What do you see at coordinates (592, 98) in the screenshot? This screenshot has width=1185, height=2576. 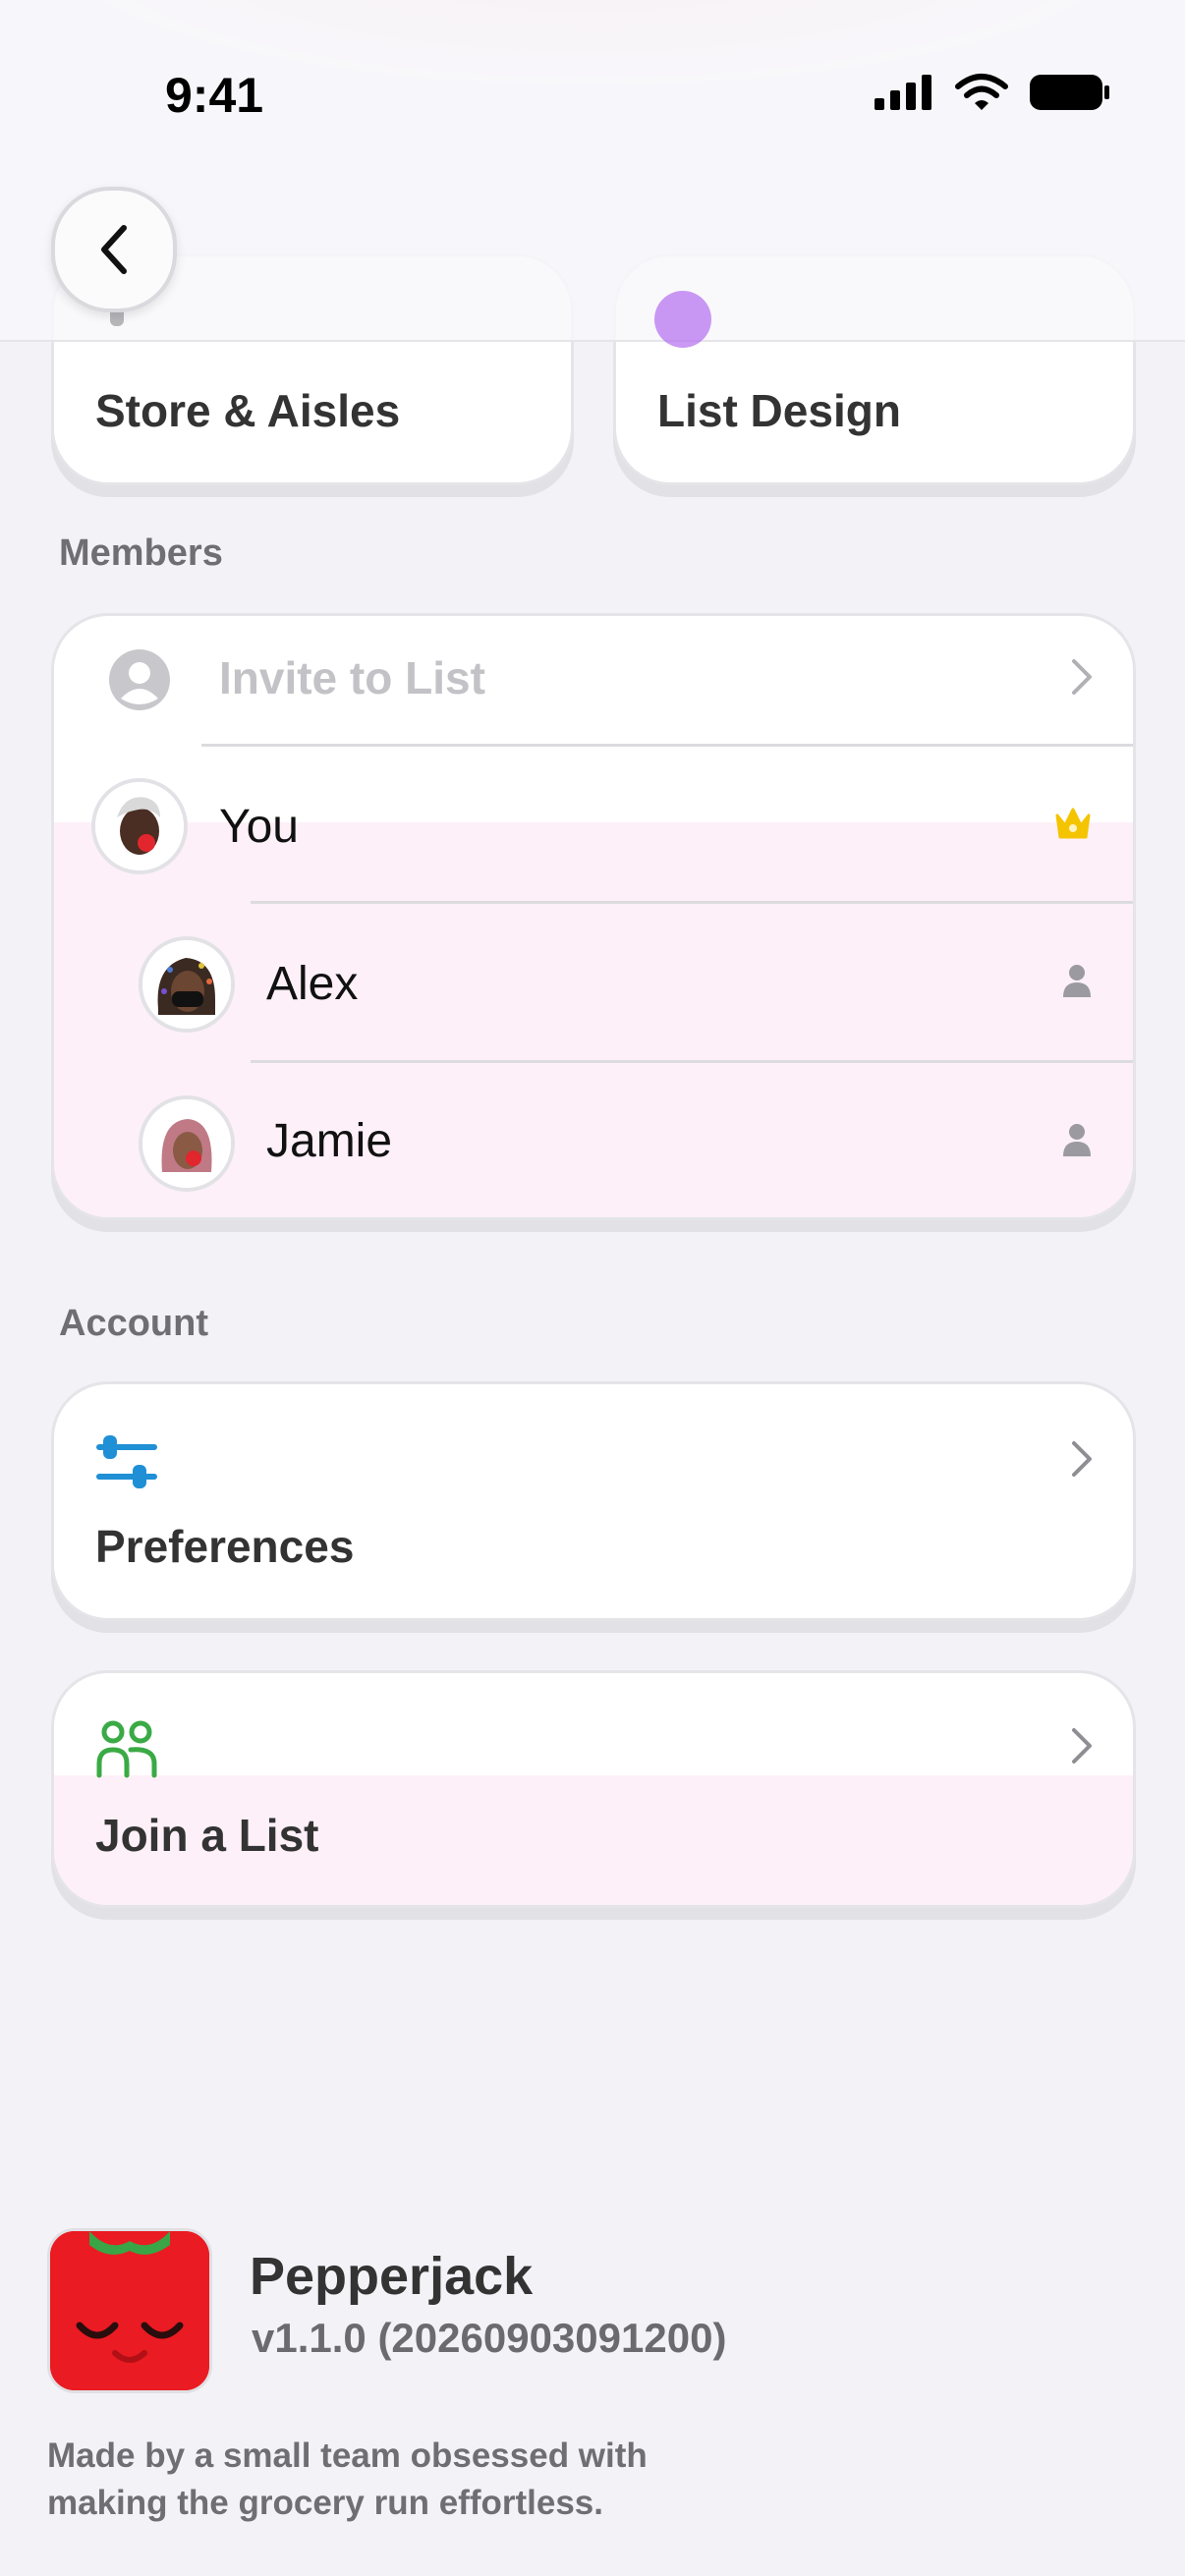 I see `status-bar: 9:41` at bounding box center [592, 98].